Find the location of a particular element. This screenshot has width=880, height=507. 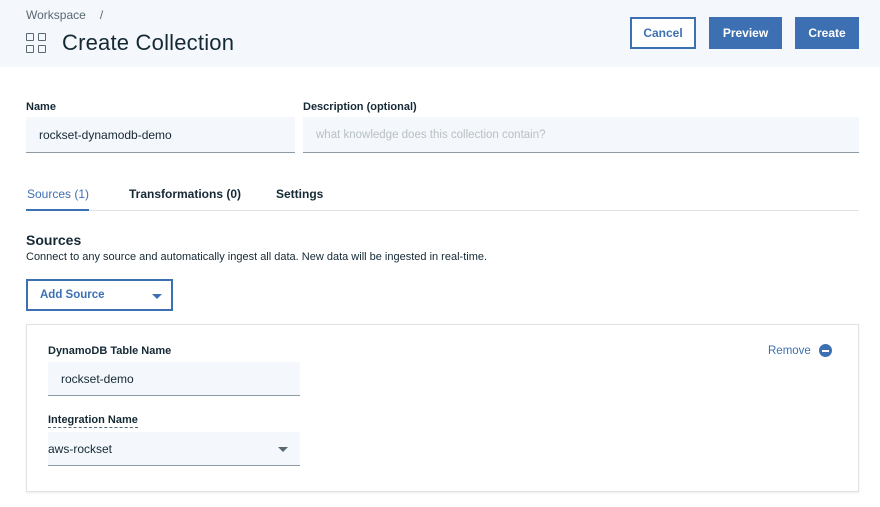

breadcrumb: Workspace / is located at coordinates (64, 15).